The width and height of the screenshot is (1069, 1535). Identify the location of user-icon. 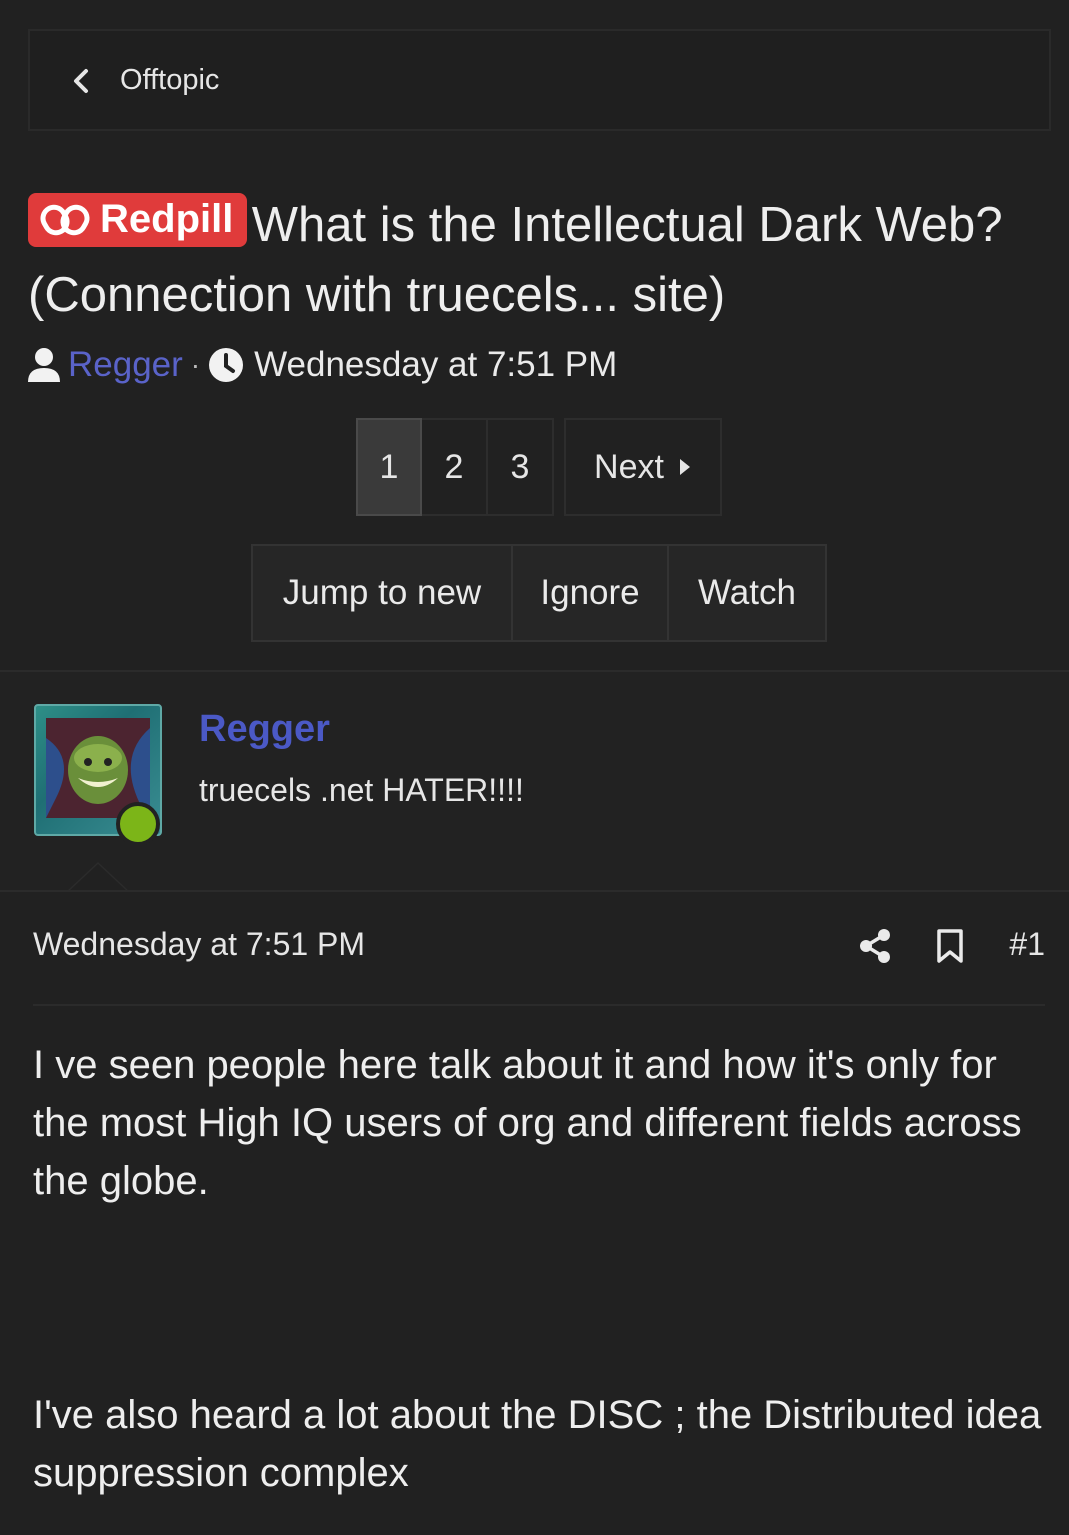
(44, 365).